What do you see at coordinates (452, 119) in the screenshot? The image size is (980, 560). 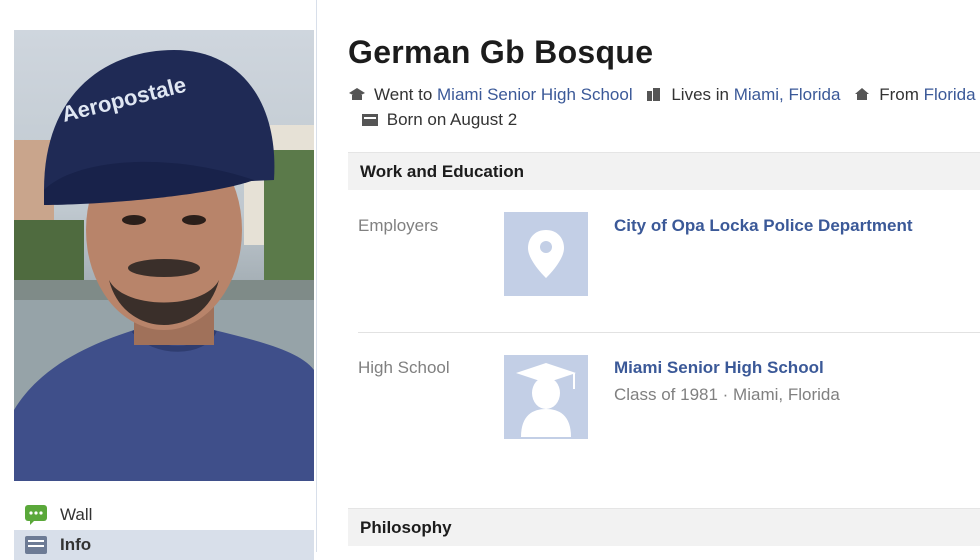 I see `born-text: Born on August 2` at bounding box center [452, 119].